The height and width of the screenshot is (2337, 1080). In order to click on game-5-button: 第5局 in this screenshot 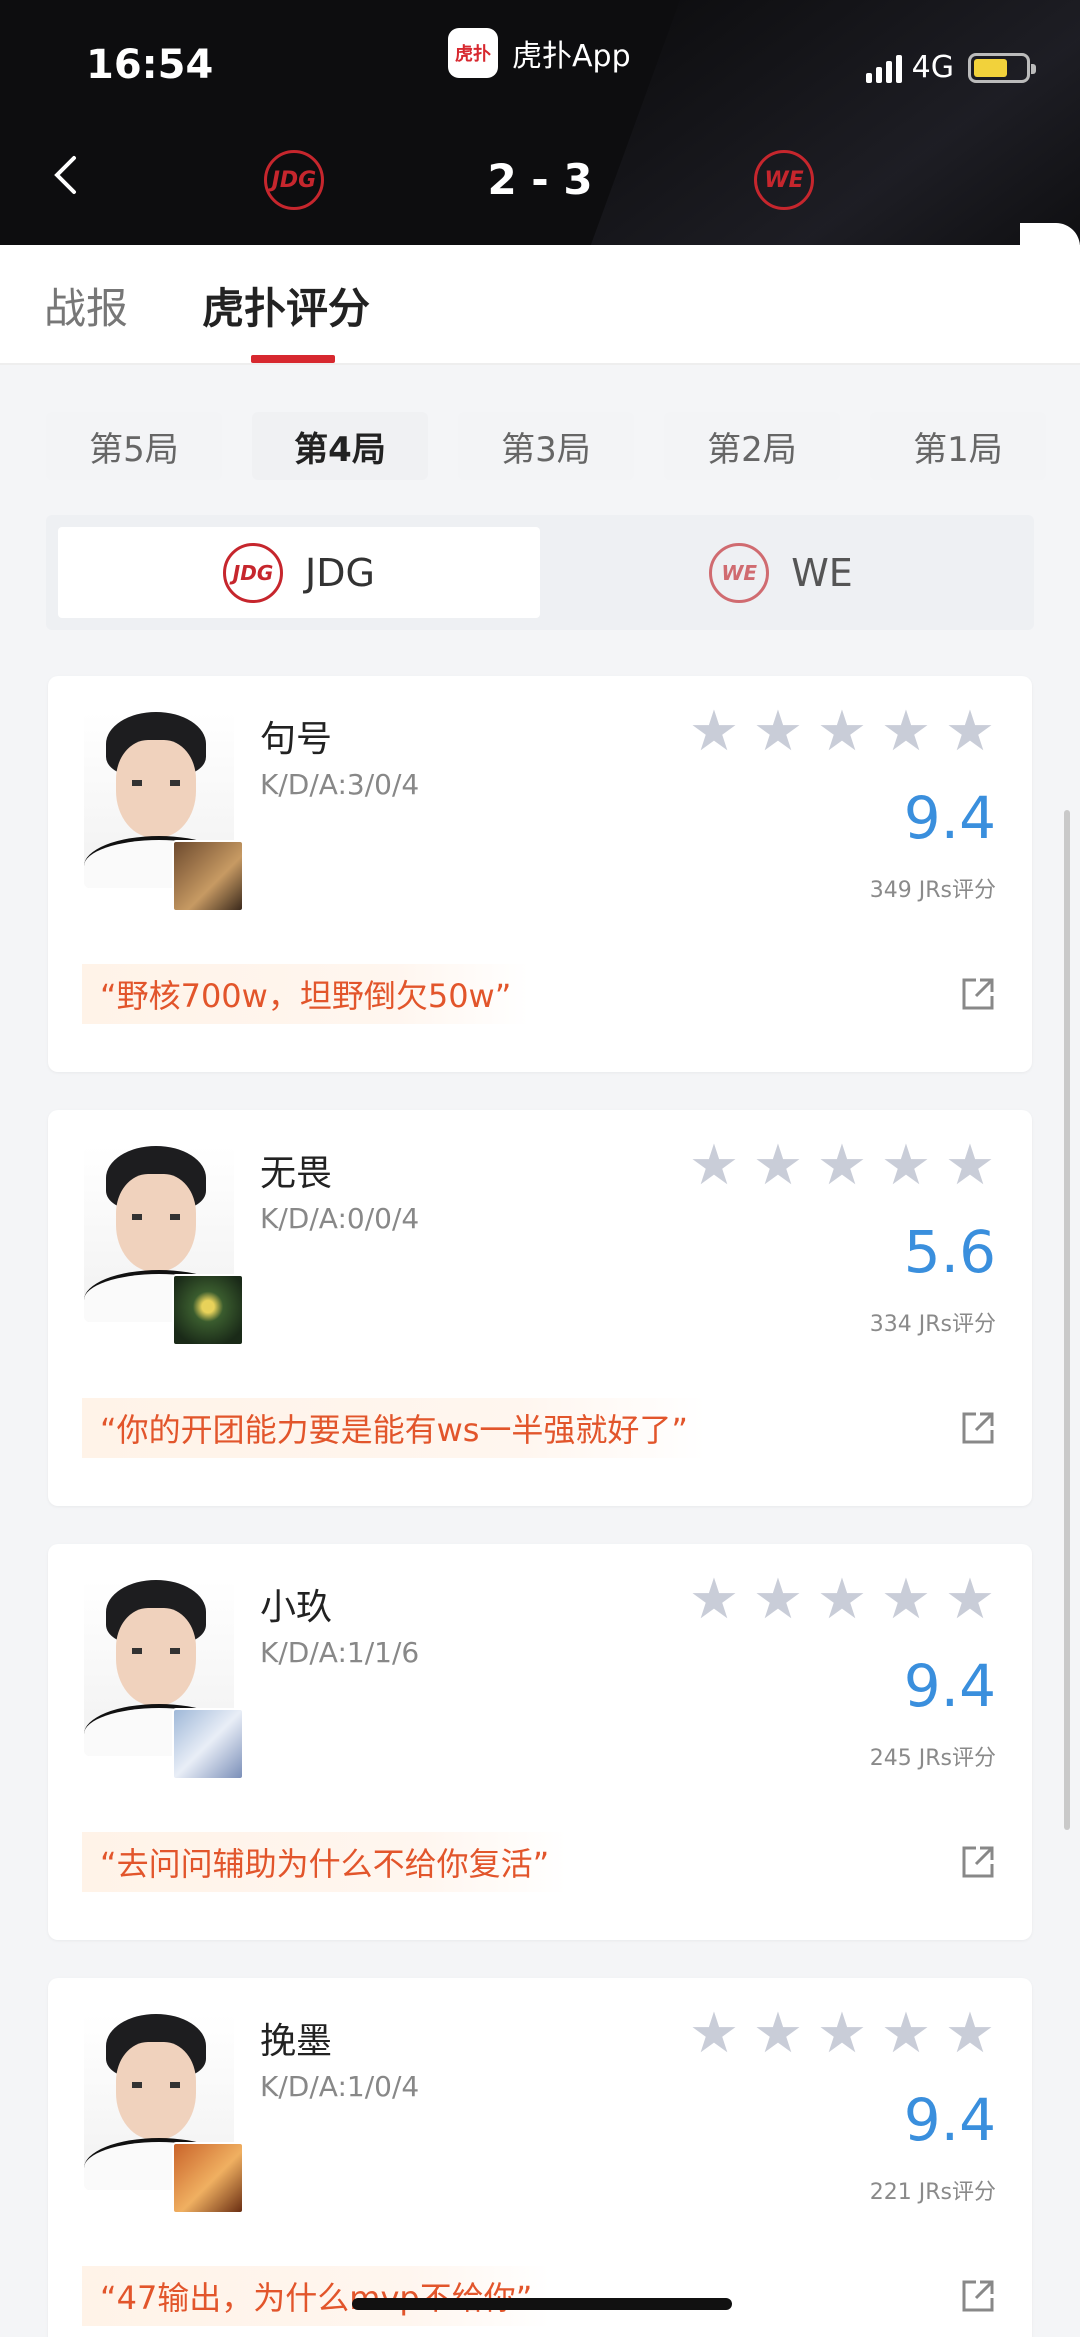, I will do `click(134, 446)`.